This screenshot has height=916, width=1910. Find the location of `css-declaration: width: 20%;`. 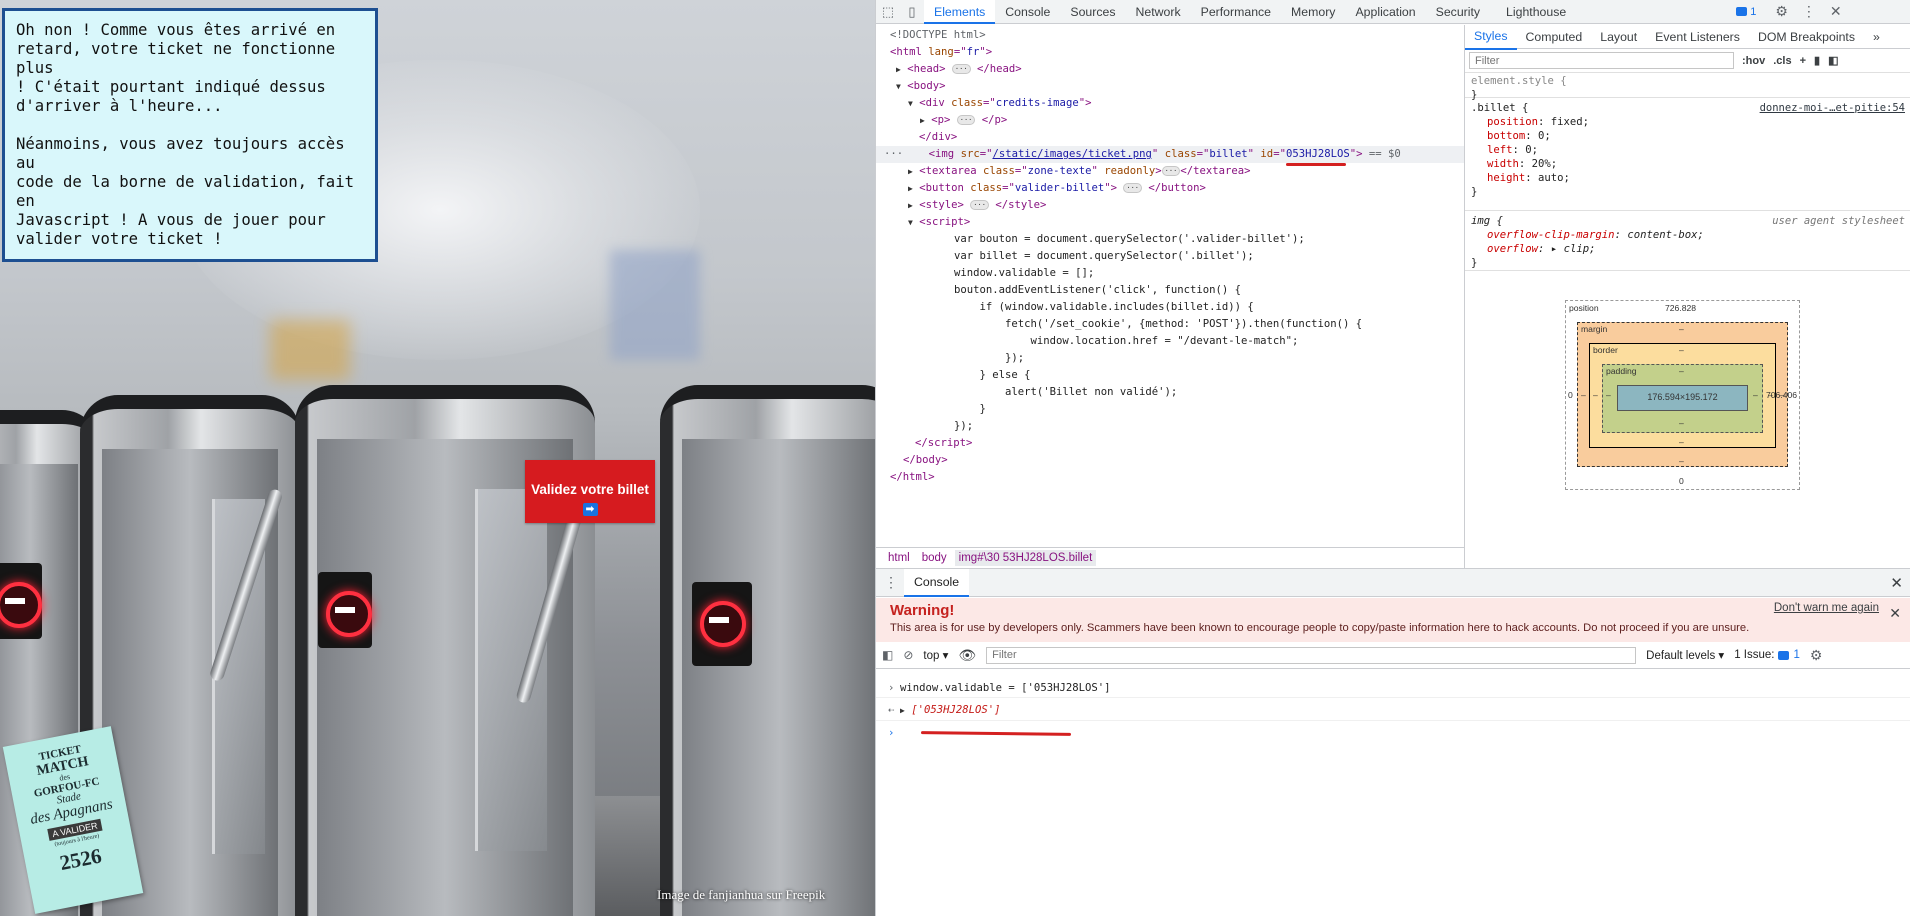

css-declaration: width: 20%; is located at coordinates (1688, 164).